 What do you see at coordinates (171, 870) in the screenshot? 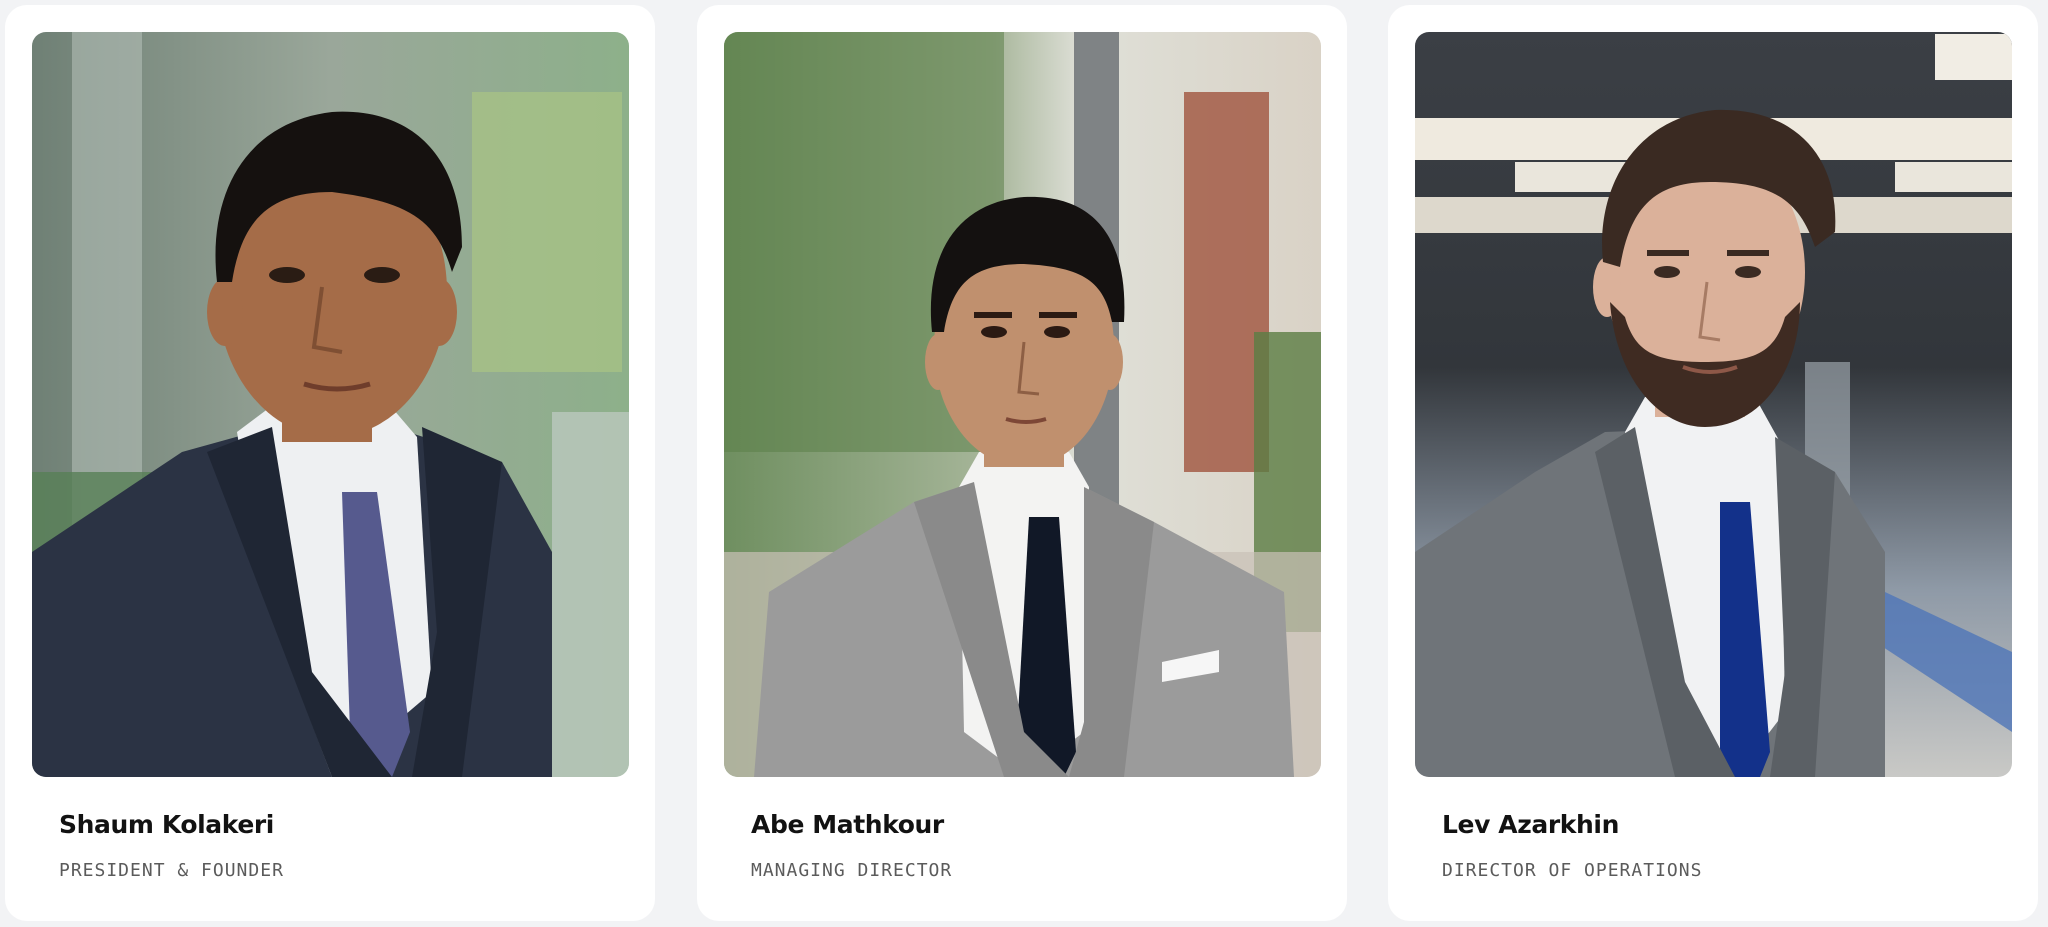
I see `team-member-role: PRESIDENT & FOUNDER` at bounding box center [171, 870].